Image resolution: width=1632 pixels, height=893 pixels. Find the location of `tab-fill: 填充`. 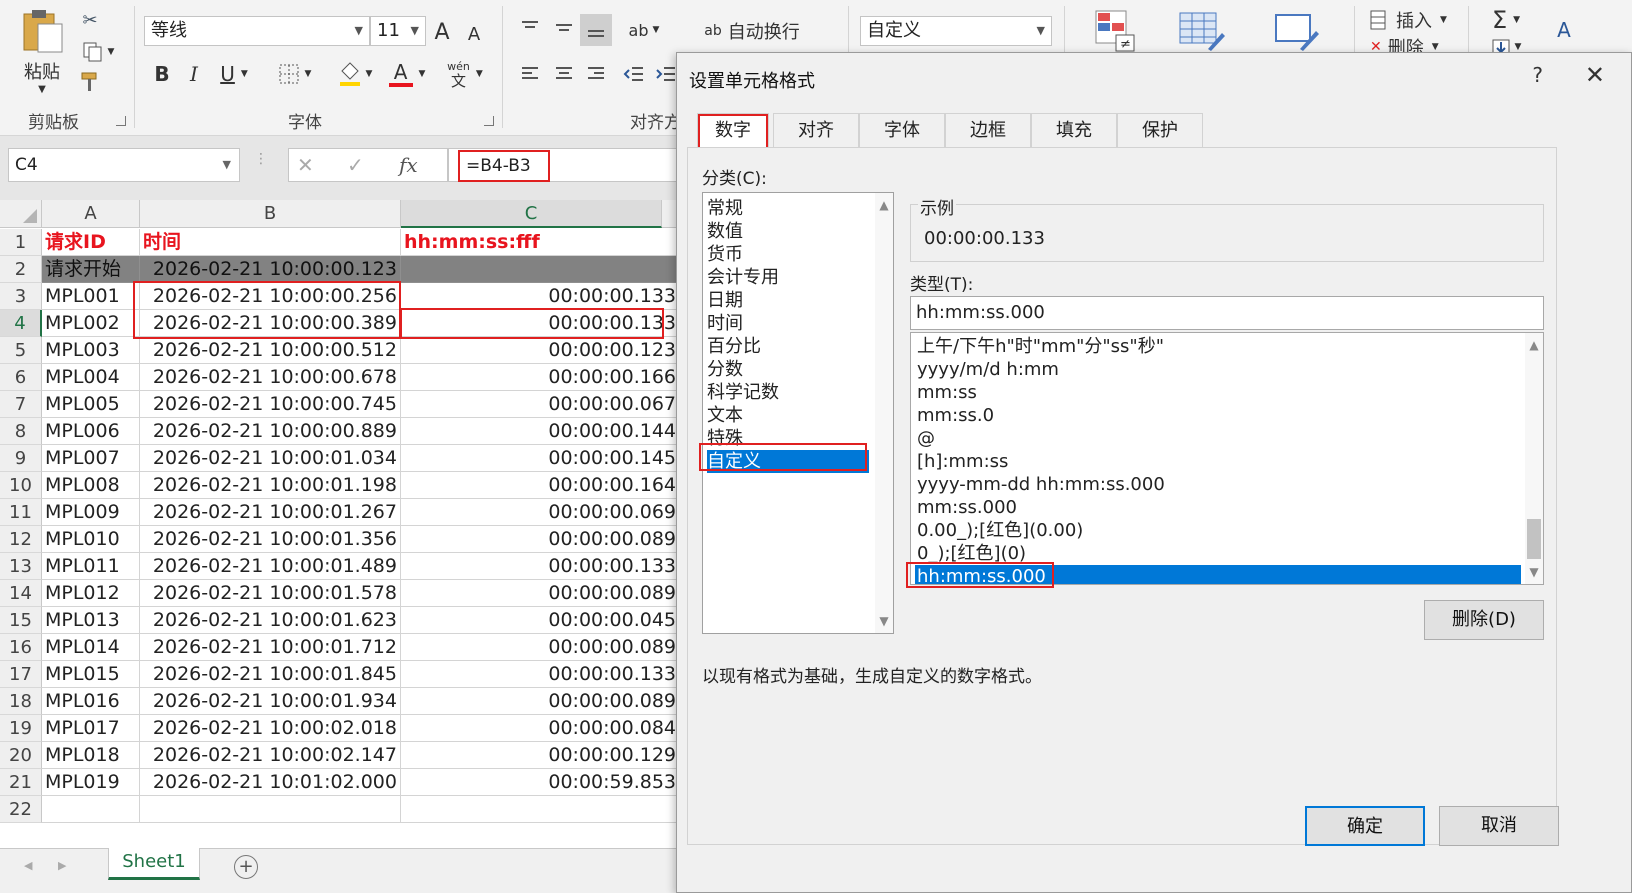

tab-fill: 填充 is located at coordinates (1074, 130).